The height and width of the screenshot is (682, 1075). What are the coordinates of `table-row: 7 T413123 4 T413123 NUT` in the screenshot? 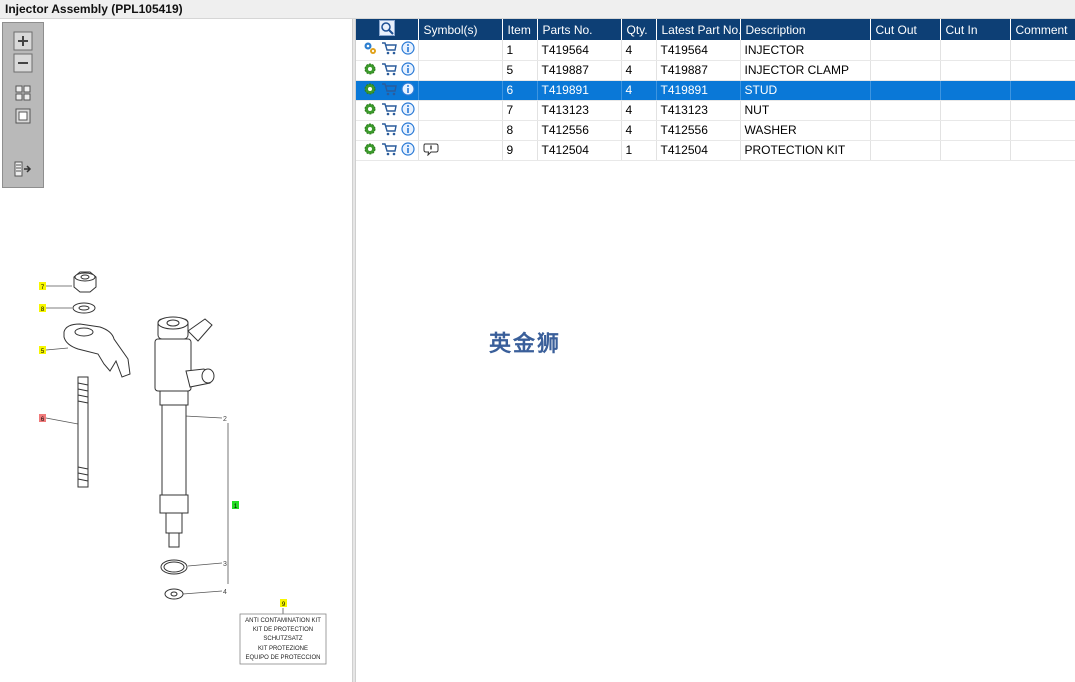 It's located at (715, 110).